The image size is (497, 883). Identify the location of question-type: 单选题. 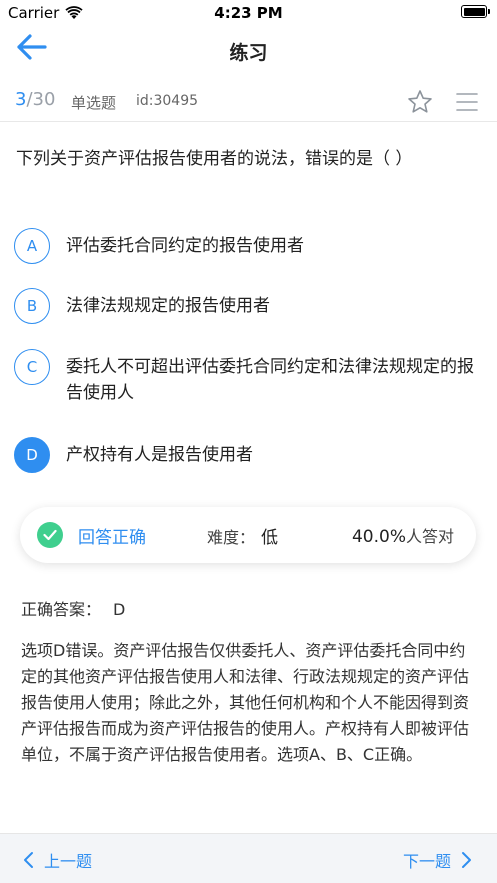
(94, 103).